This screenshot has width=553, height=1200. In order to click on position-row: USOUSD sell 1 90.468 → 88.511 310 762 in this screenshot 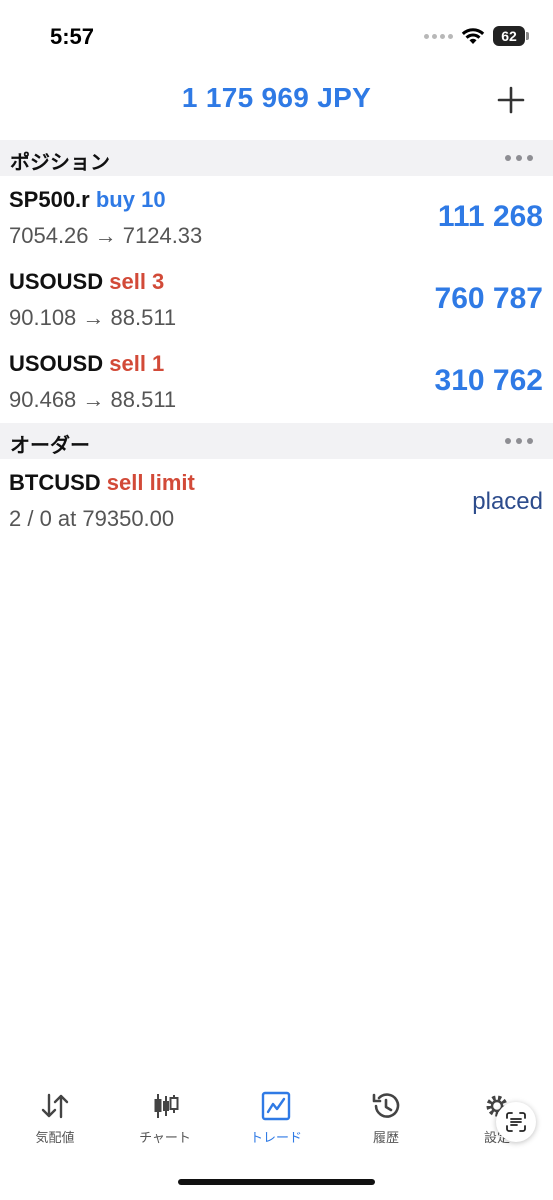, I will do `click(276, 382)`.